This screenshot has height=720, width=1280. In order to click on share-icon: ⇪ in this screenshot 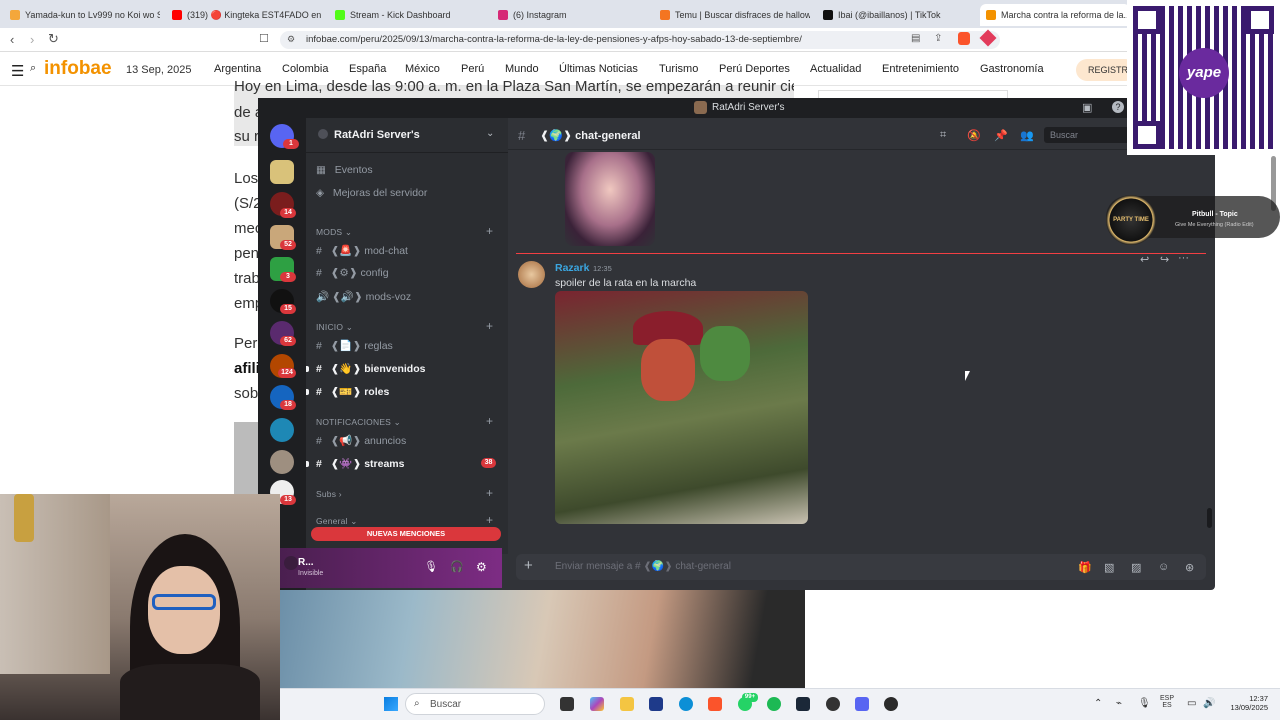, I will do `click(938, 38)`.